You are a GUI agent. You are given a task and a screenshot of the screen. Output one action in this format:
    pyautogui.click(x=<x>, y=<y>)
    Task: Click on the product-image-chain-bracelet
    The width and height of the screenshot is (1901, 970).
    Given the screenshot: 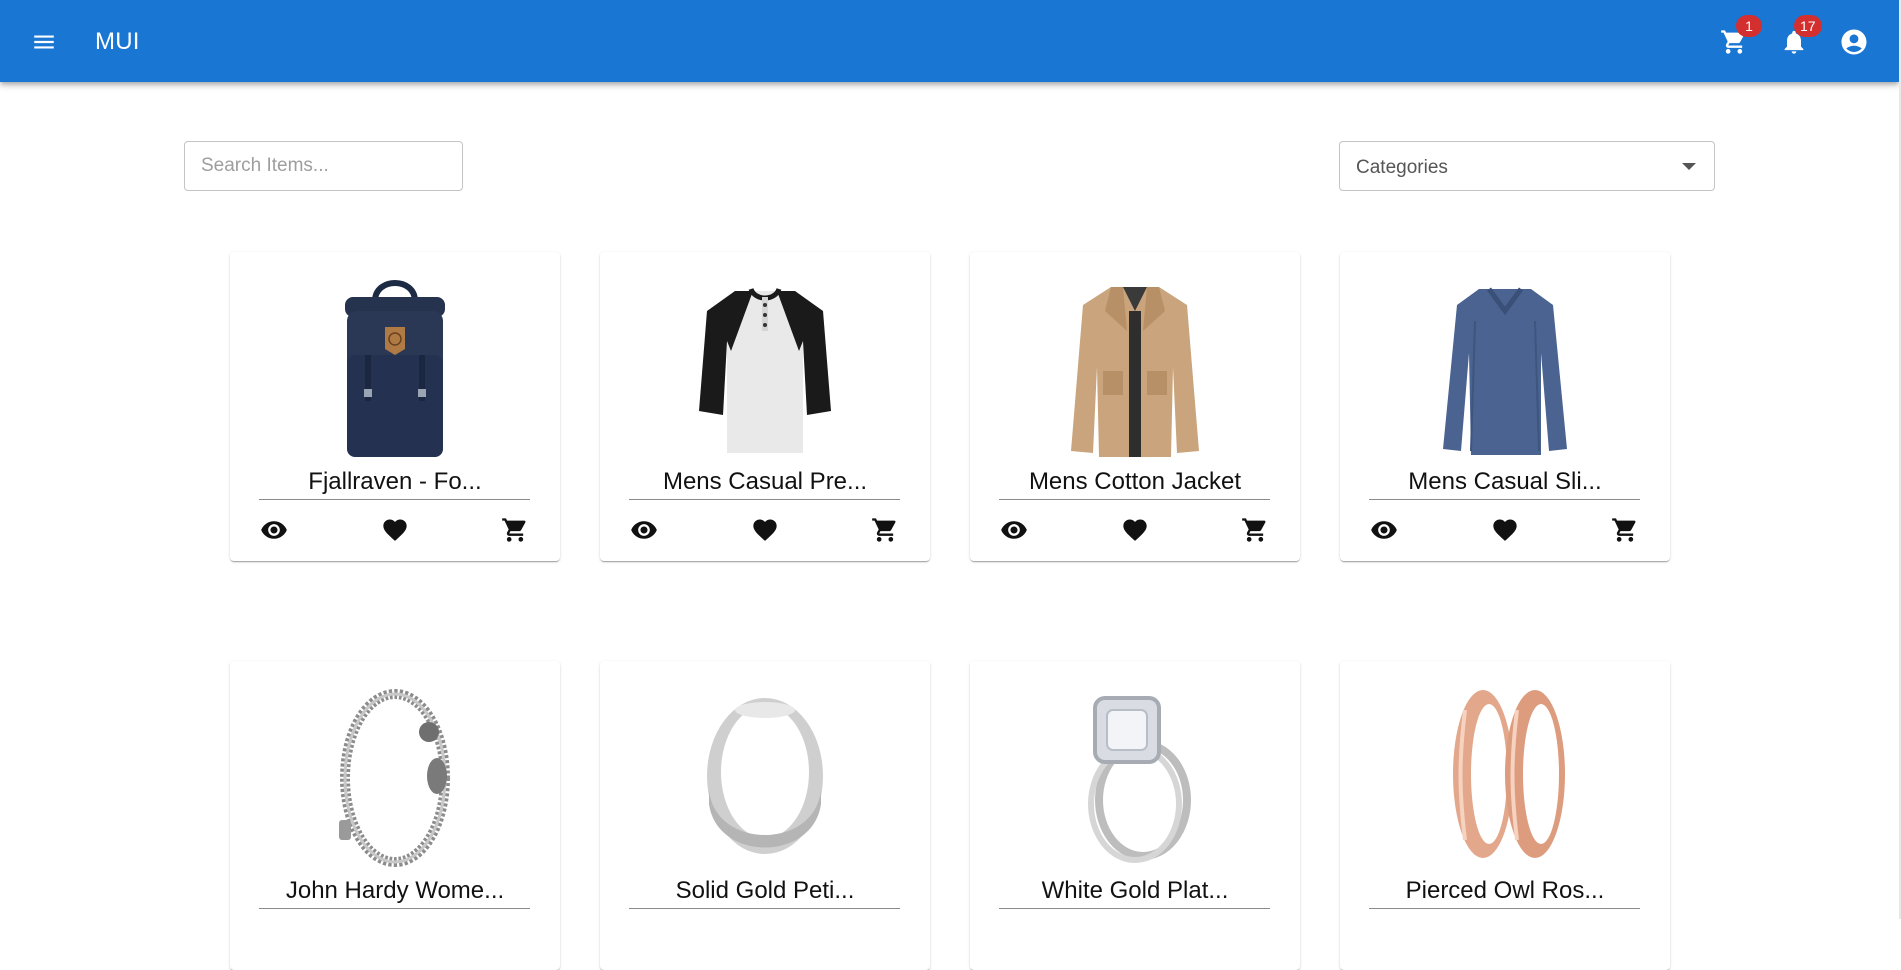 What is the action you would take?
    pyautogui.click(x=395, y=775)
    